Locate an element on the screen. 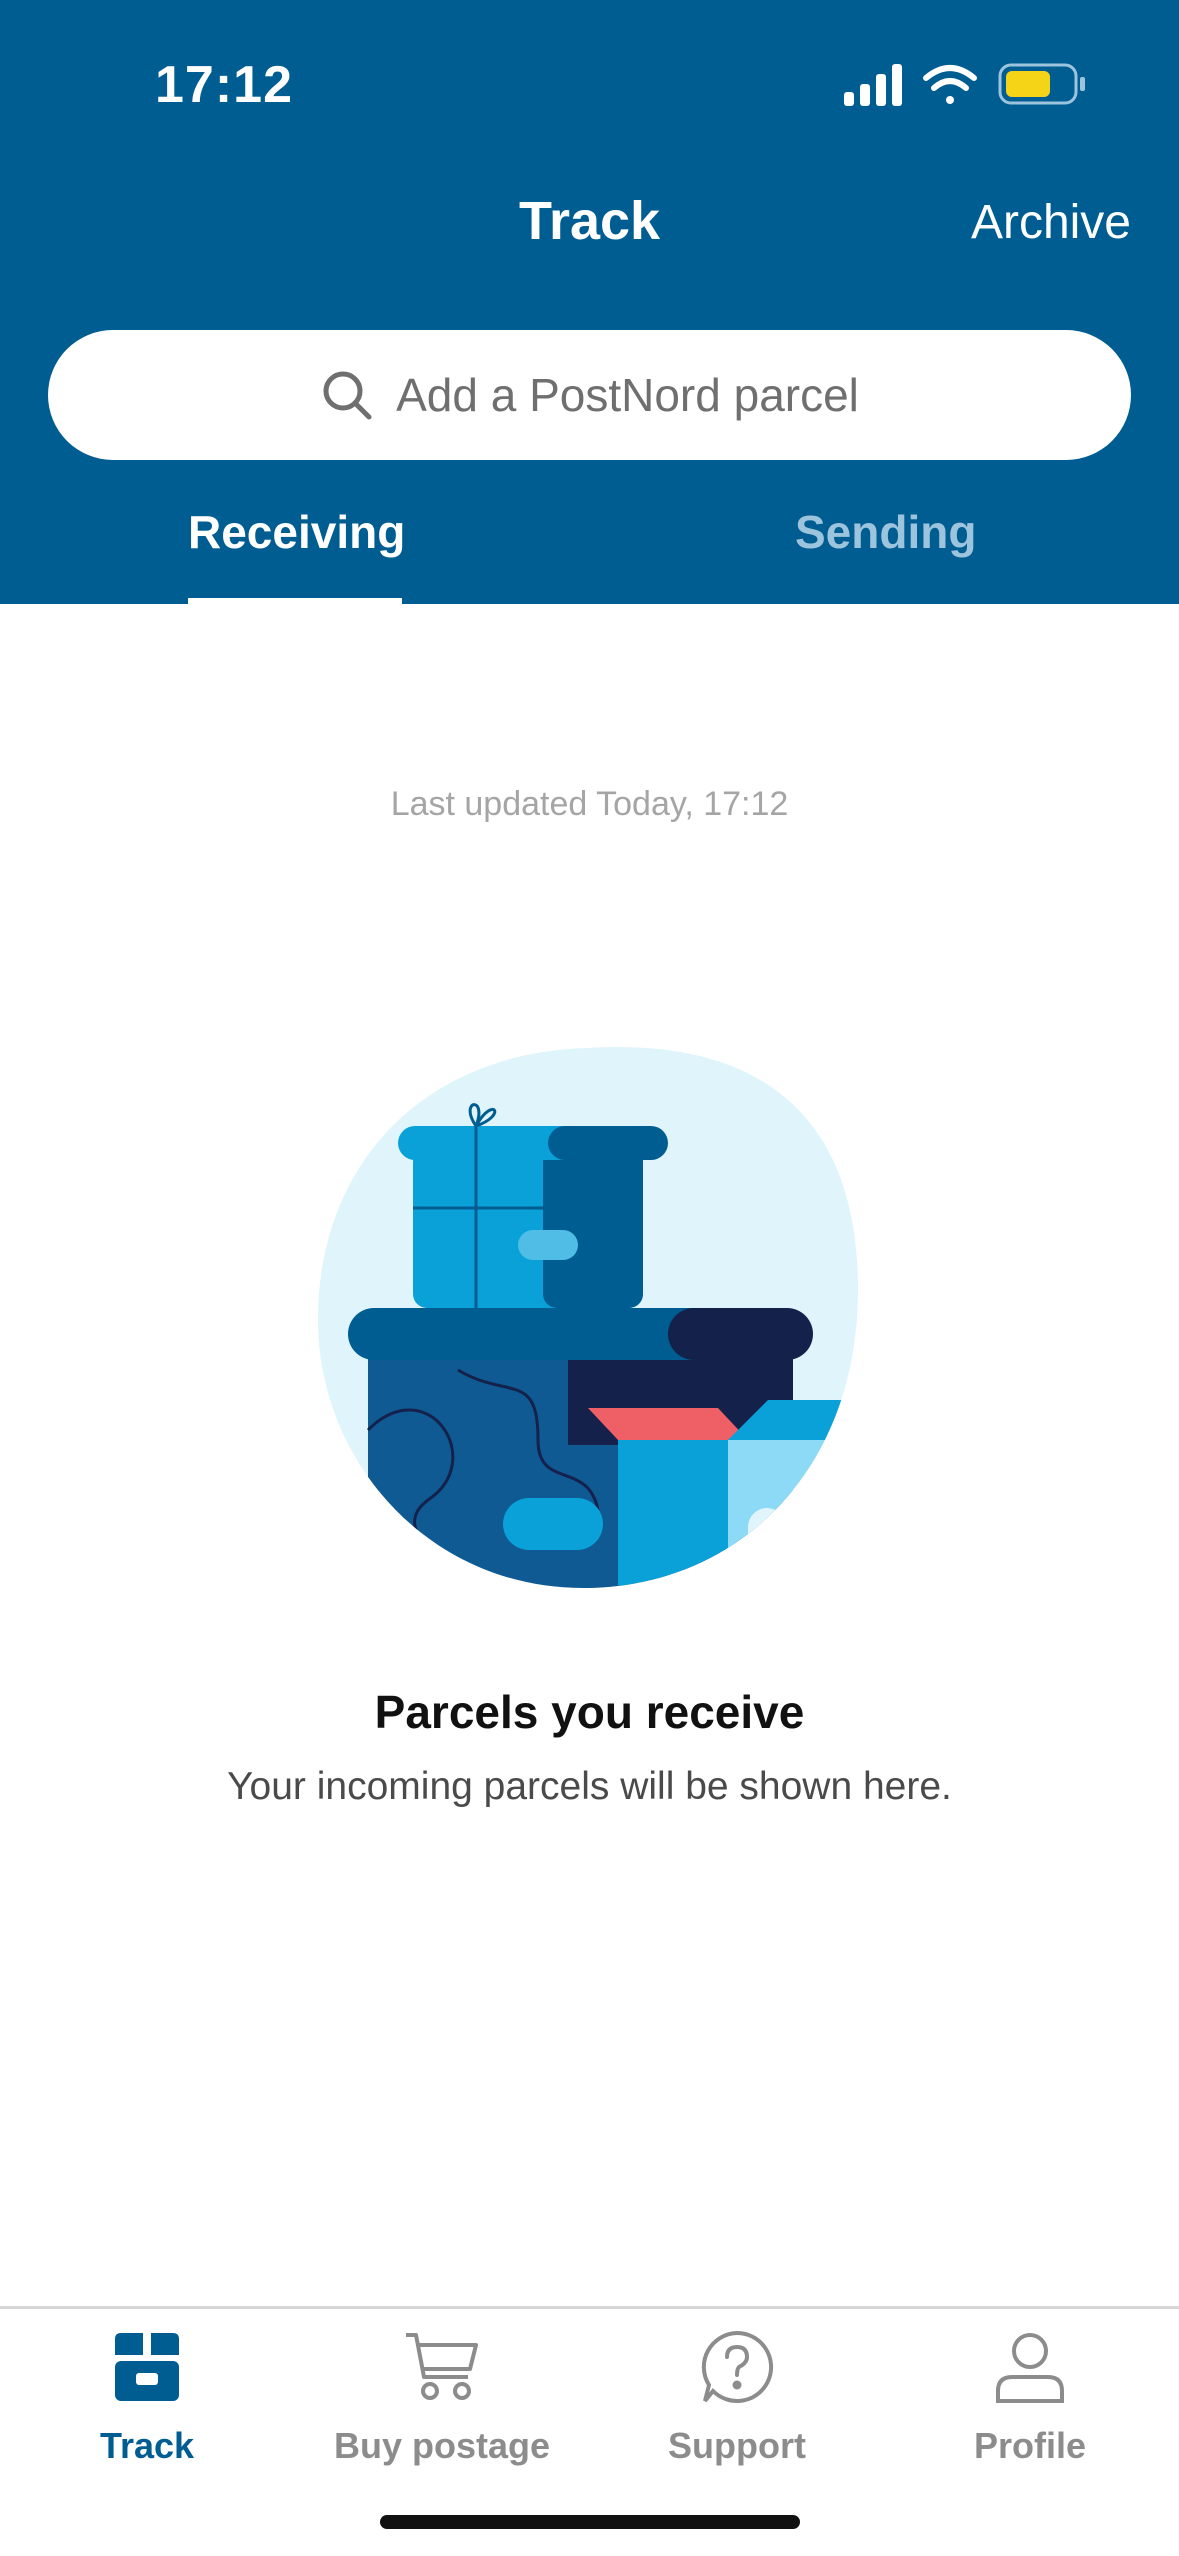 The image size is (1179, 2556). tabbar-item-profile: Profile is located at coordinates (1029, 2404).